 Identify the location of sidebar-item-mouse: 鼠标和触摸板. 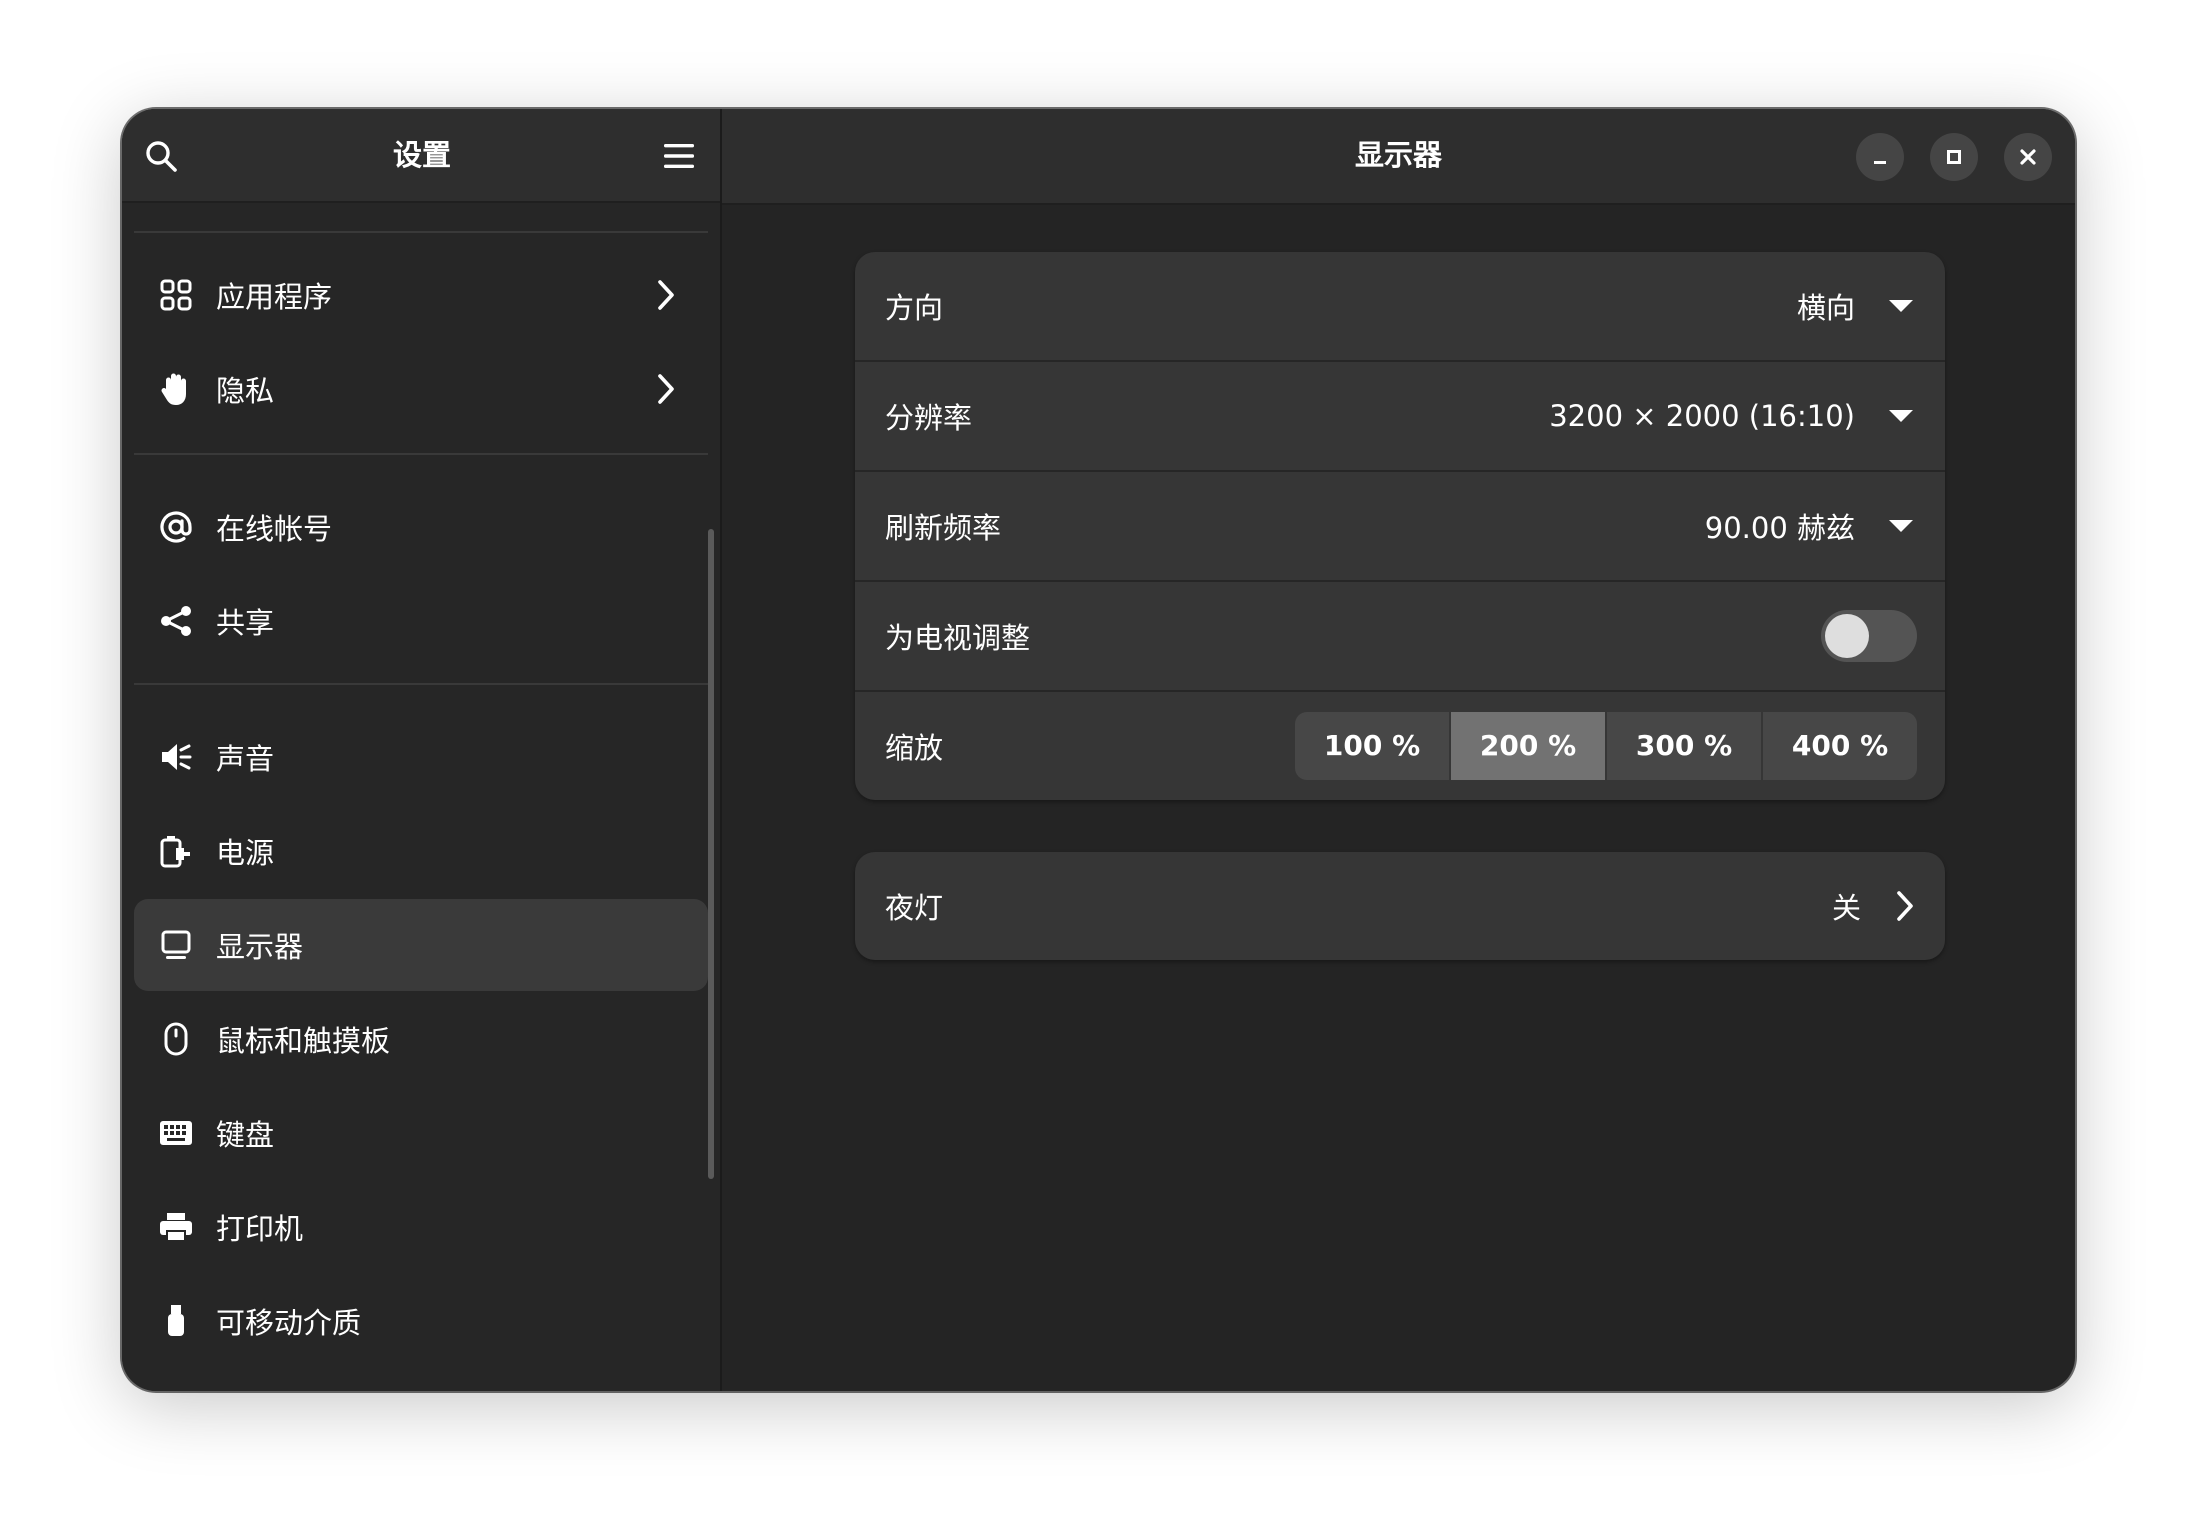
(421, 1039).